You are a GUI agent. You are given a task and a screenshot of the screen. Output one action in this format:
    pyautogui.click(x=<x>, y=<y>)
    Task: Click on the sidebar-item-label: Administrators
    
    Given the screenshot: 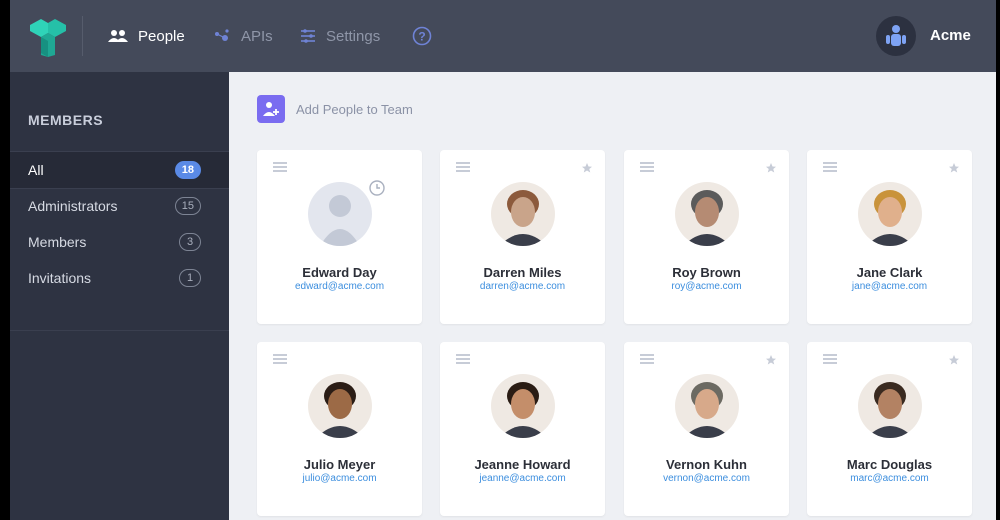 What is the action you would take?
    pyautogui.click(x=73, y=206)
    